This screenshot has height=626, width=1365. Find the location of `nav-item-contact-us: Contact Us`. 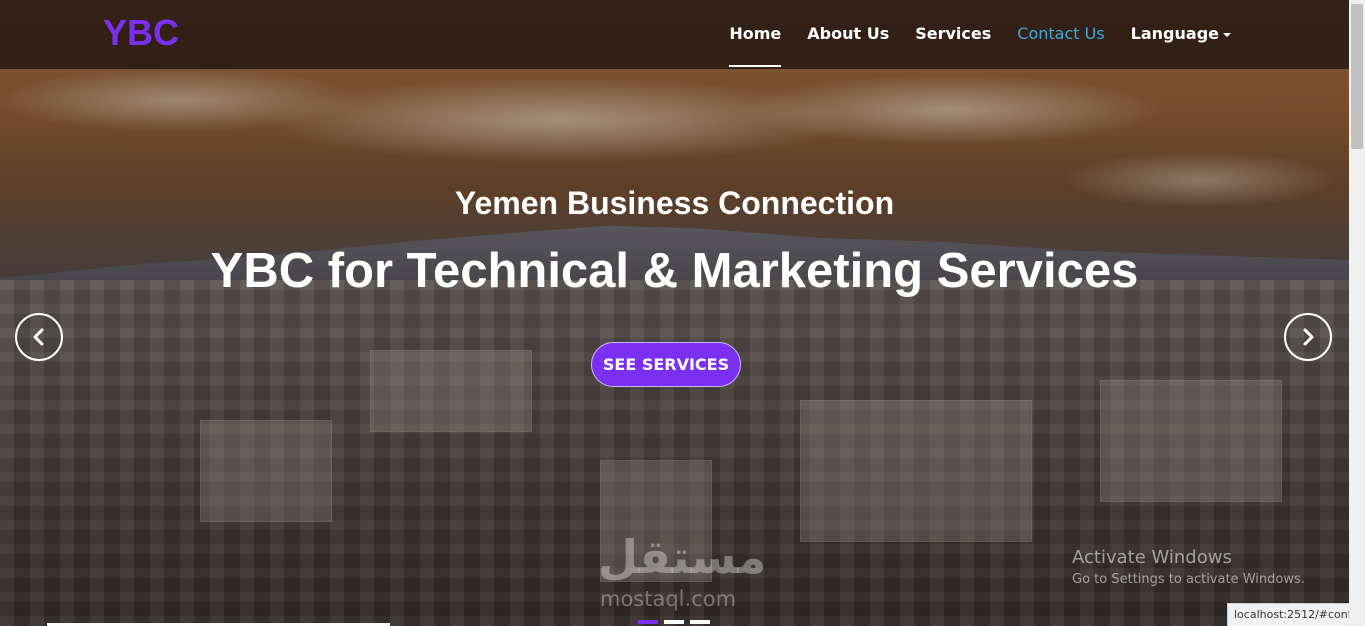

nav-item-contact-us: Contact Us is located at coordinates (1060, 34).